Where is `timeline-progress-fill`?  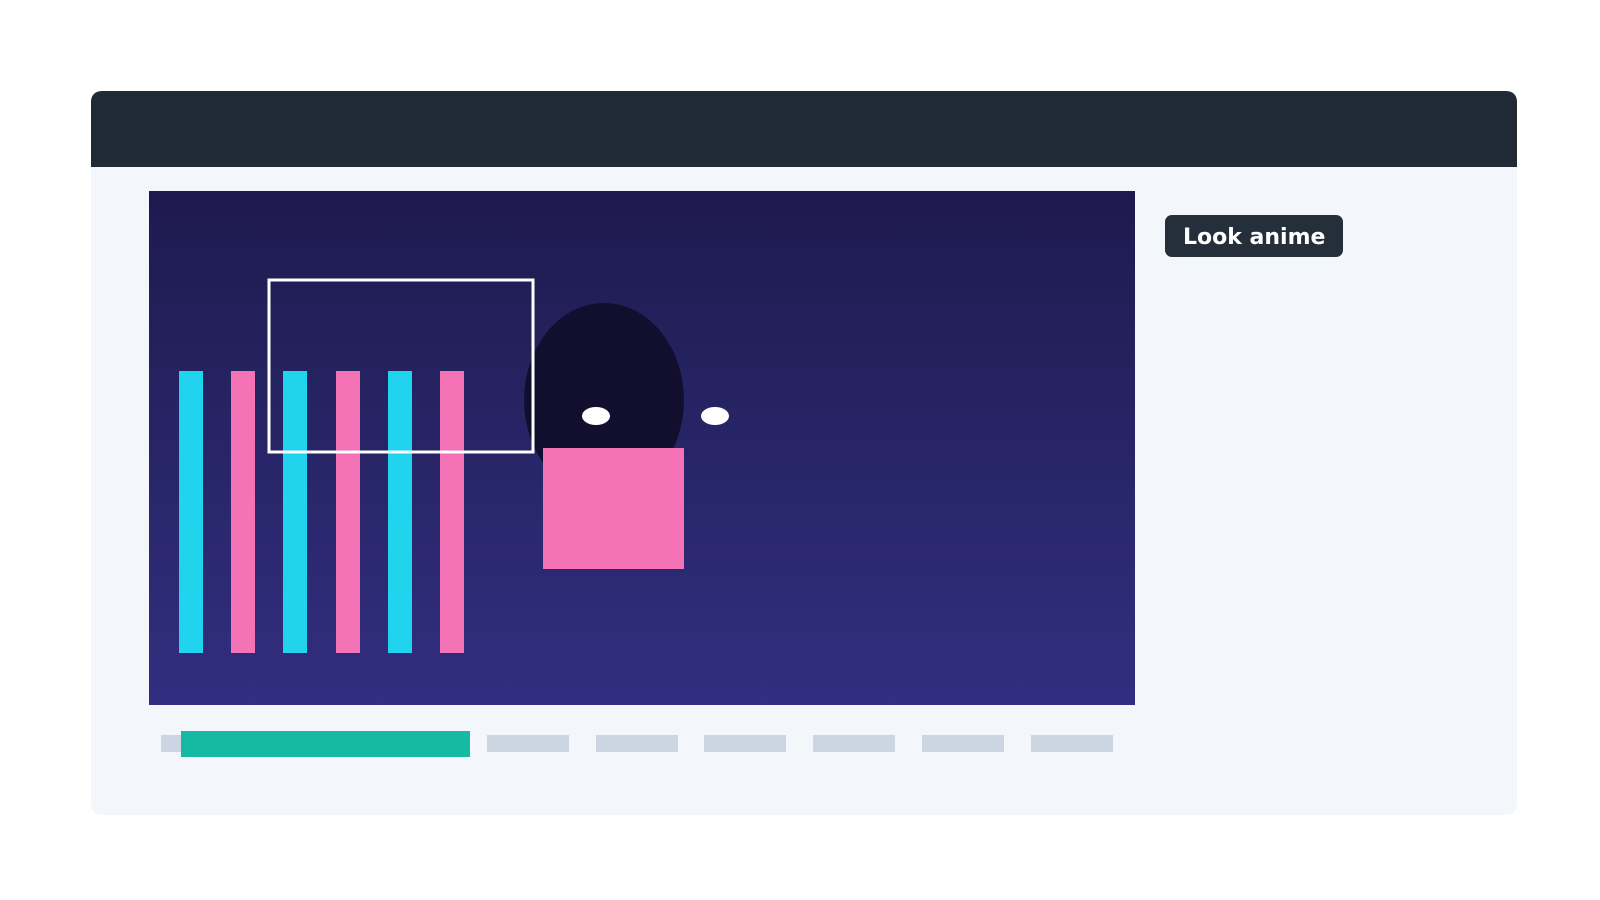 timeline-progress-fill is located at coordinates (325, 744).